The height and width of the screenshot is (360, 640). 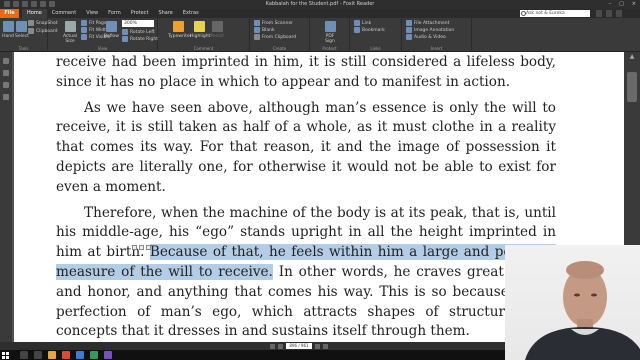 I want to click on attachments-panel-icon, so click(x=6, y=97).